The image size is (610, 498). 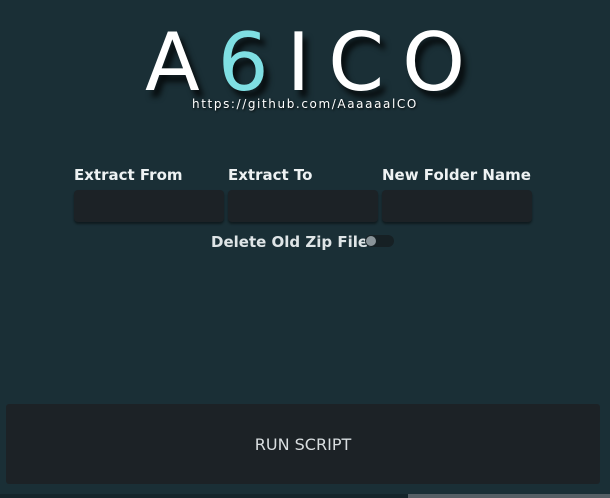 I want to click on logo-accent: 6, so click(x=252, y=62).